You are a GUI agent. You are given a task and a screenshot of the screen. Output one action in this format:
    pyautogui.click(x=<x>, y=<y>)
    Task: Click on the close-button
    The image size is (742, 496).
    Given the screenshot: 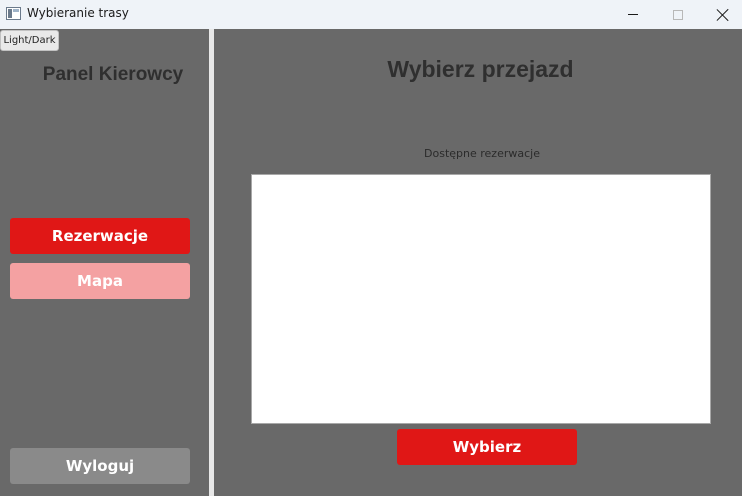 What is the action you would take?
    pyautogui.click(x=721, y=14)
    